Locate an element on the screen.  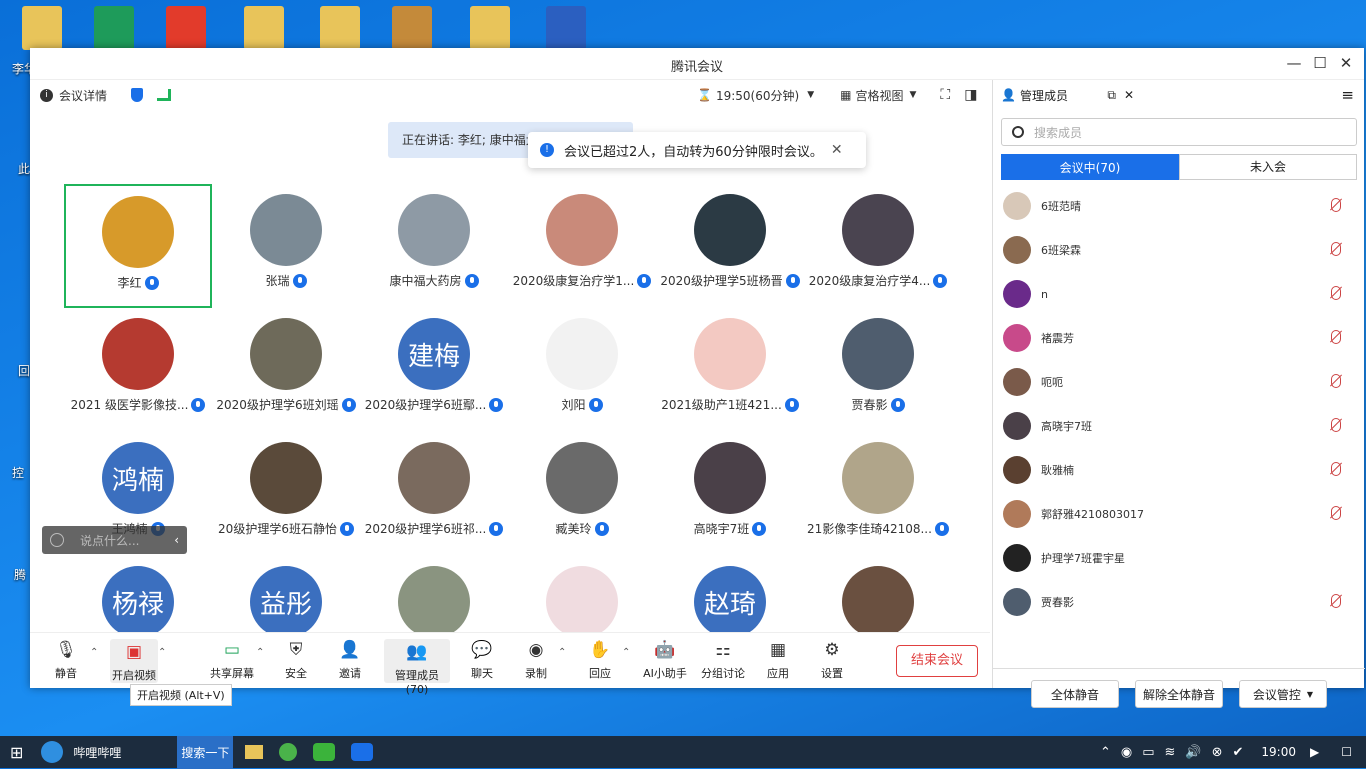
chat-input-bar: 说点什么... ‹ is located at coordinates (114, 540).